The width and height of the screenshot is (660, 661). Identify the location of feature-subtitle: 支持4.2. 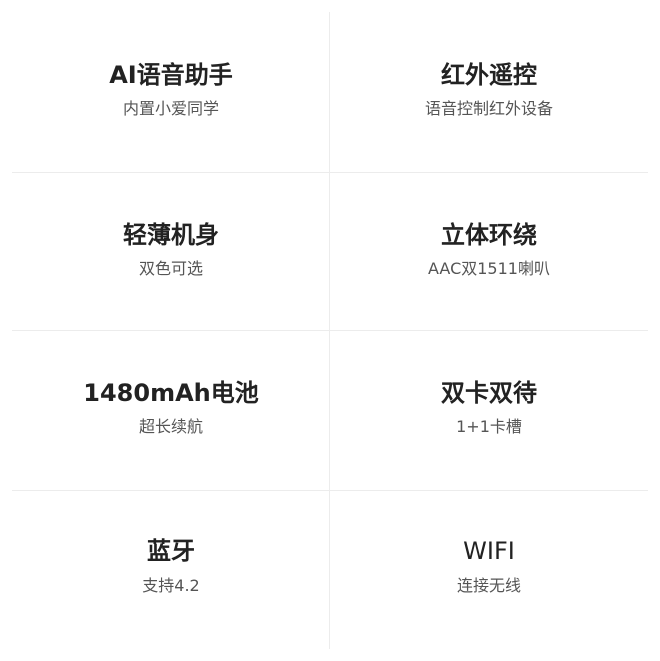
(171, 585).